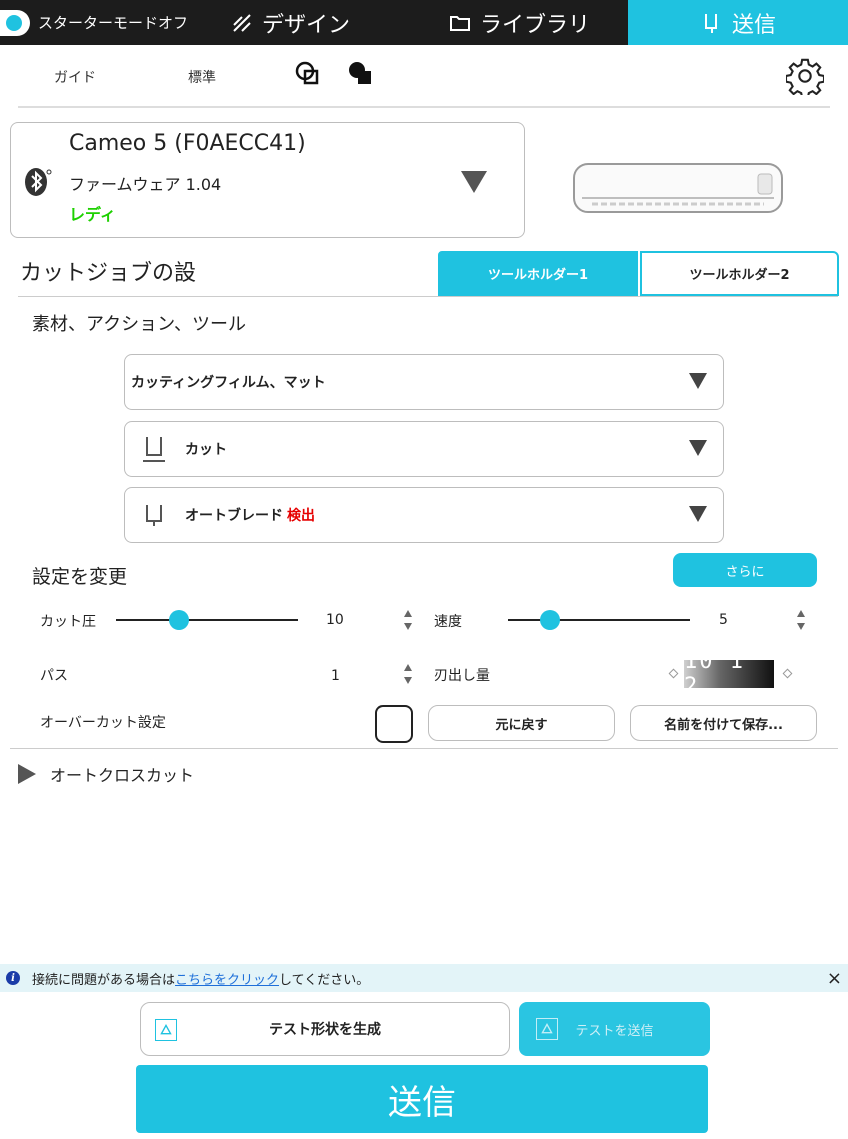 The width and height of the screenshot is (848, 1139). Describe the element at coordinates (187, 143) in the screenshot. I see `device-name: Cameo 5 (F0AECC41)` at that location.